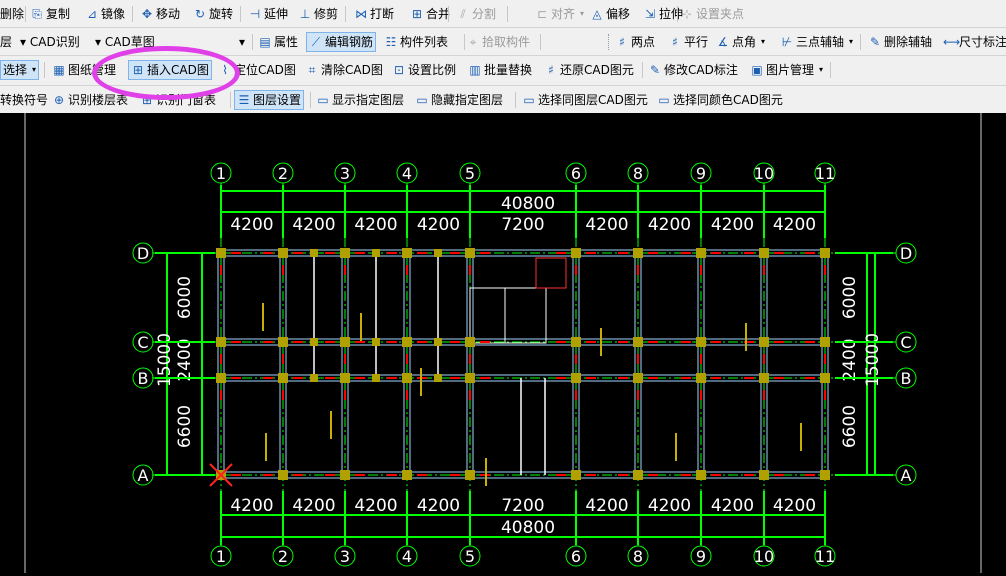  I want to click on toolbar-break-button: ⋈ 打断, so click(374, 14).